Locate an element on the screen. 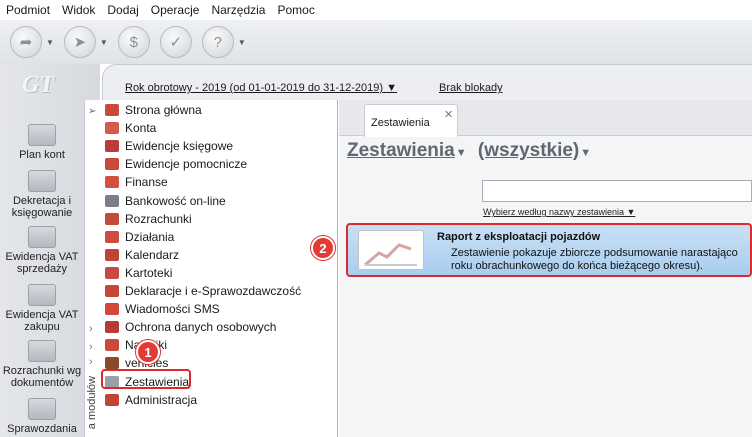 This screenshot has height=437, width=752. app-logo: GT is located at coordinates (38, 85).